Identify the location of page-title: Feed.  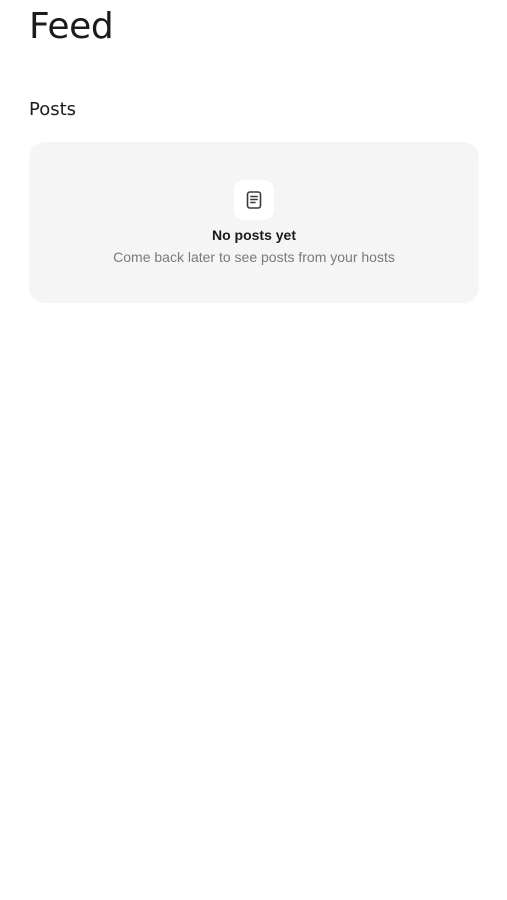
(71, 26).